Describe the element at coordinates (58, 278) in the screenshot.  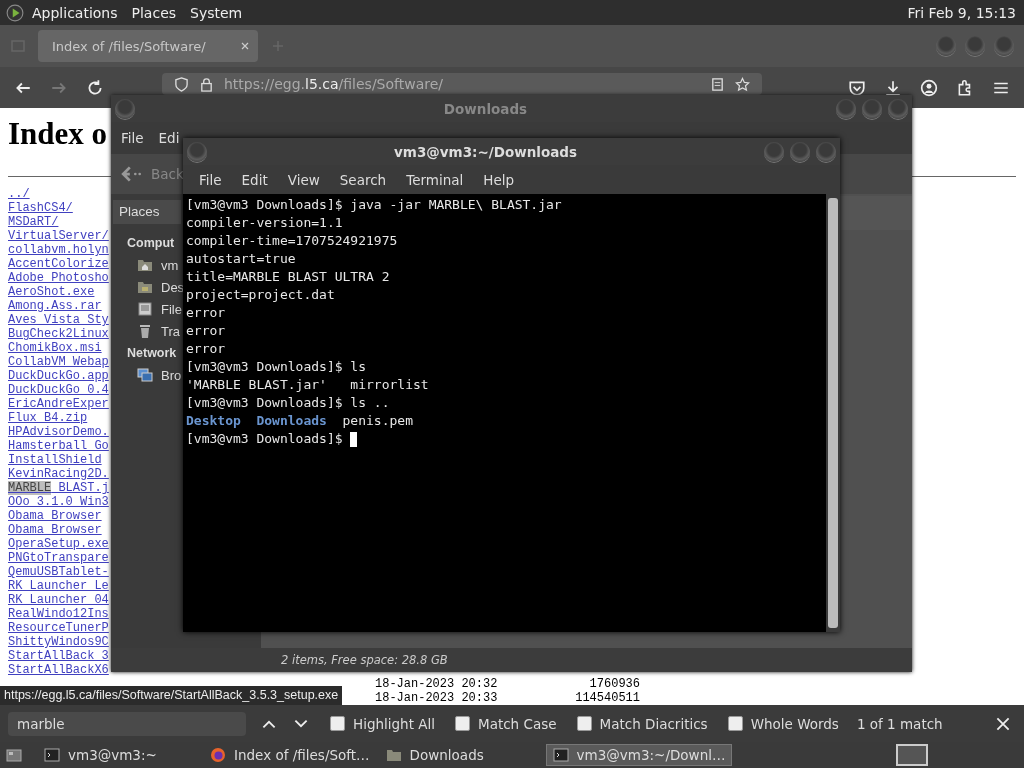
I see `file-link: Adobe Photosho` at that location.